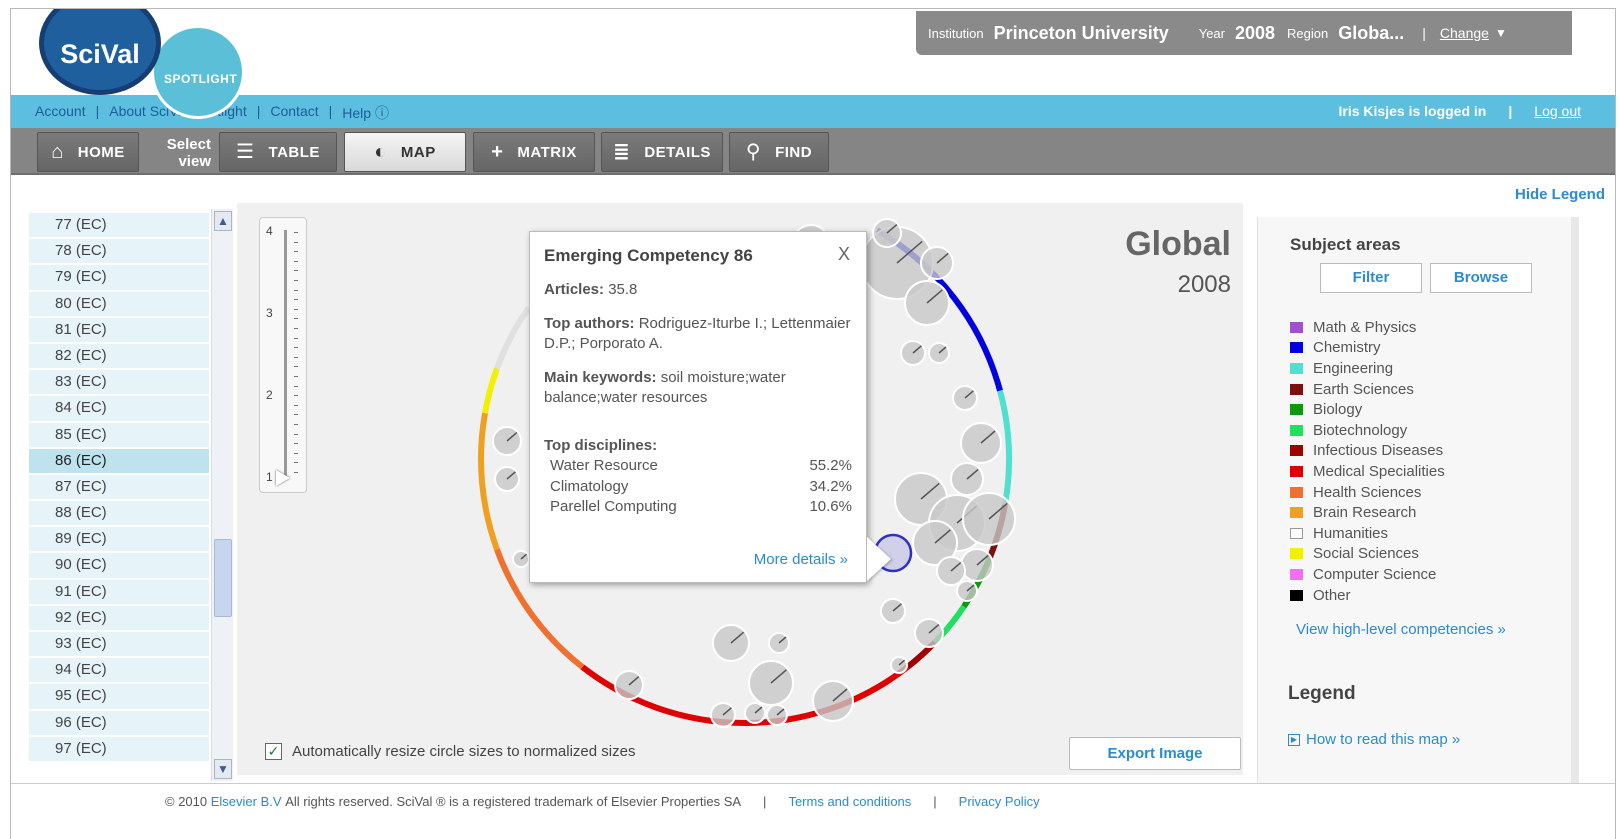 This screenshot has height=839, width=1619. What do you see at coordinates (698, 290) in the screenshot?
I see `articles-row: Articles: 35.8` at bounding box center [698, 290].